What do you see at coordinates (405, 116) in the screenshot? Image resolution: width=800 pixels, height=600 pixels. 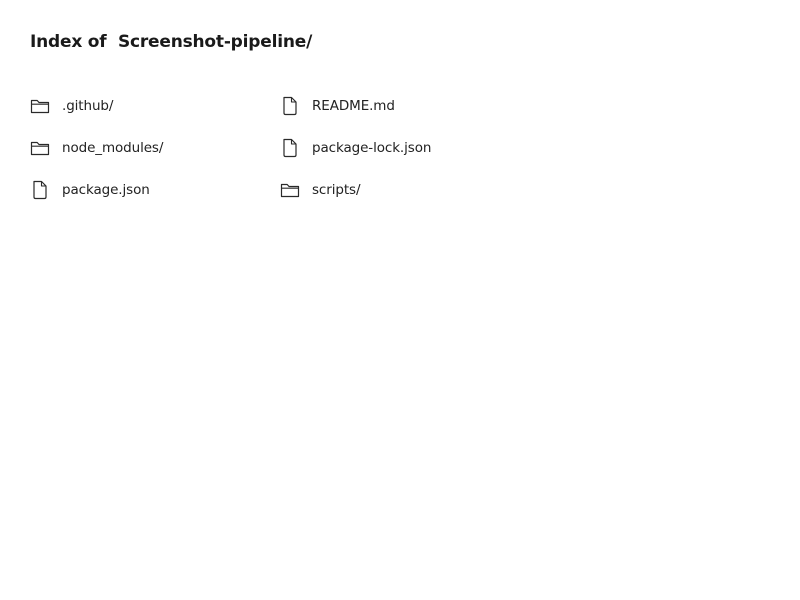 I see `entry-readme-file: README.md` at bounding box center [405, 116].